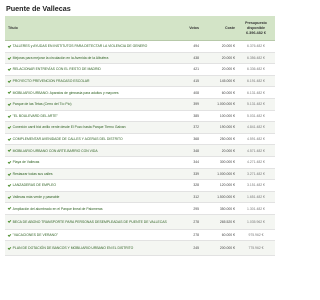 This screenshot has height=300, width=320. Describe the element at coordinates (26, 162) in the screenshot. I see `project-title-link: Playa de Vallecas` at that location.